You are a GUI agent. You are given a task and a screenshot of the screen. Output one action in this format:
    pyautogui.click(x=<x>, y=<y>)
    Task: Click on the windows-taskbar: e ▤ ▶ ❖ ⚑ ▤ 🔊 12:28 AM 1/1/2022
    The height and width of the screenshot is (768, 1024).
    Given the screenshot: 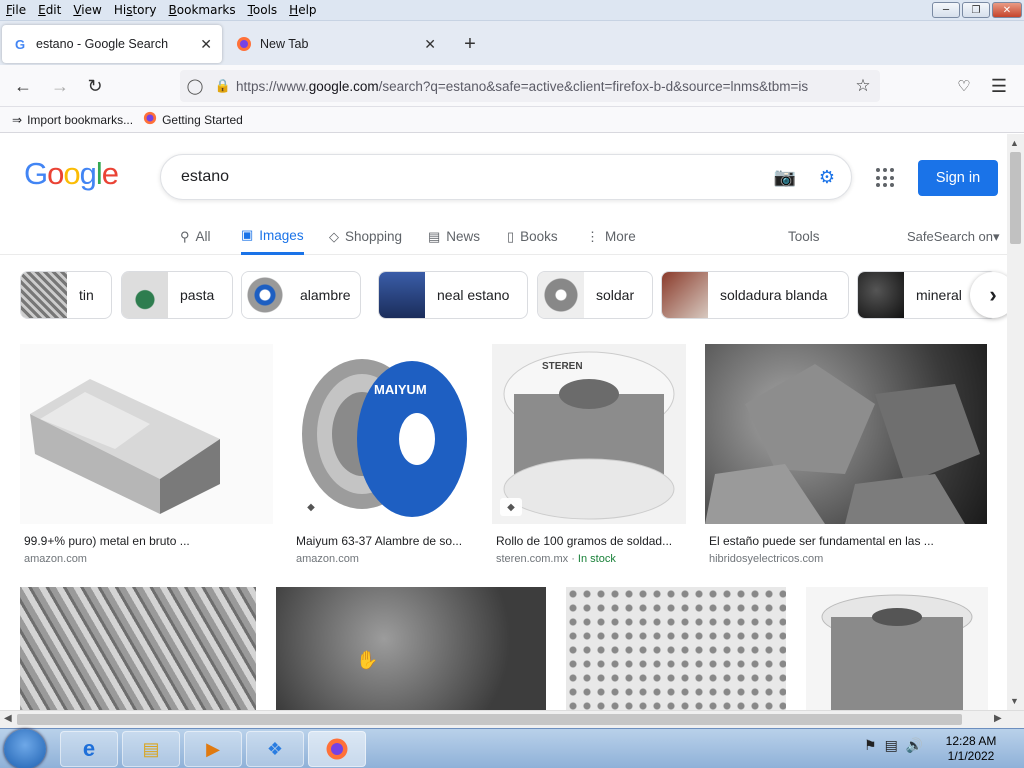 What is the action you would take?
    pyautogui.click(x=512, y=748)
    